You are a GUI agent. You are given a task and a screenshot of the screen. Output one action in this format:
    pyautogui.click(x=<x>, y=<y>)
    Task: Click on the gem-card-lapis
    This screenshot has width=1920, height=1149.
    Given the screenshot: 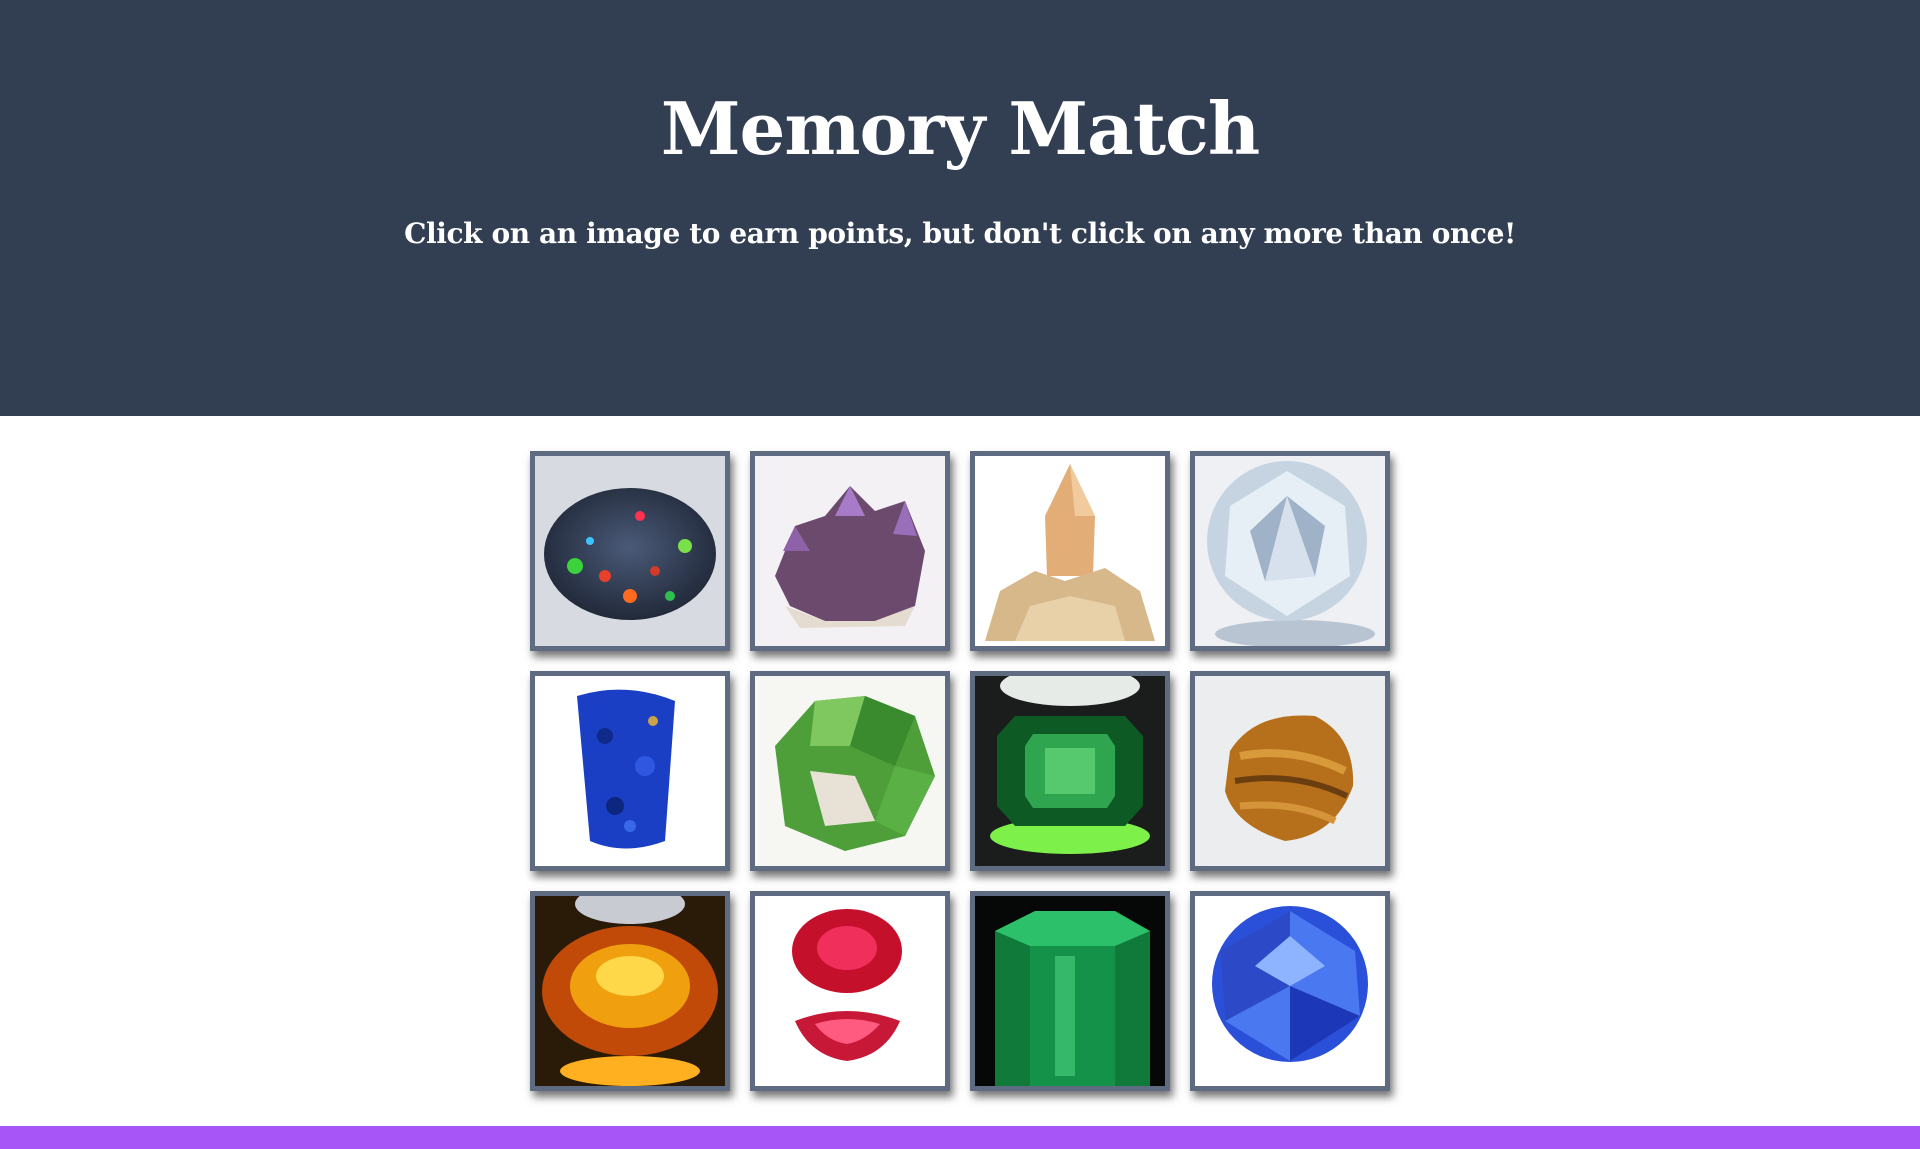 What is the action you would take?
    pyautogui.click(x=630, y=771)
    